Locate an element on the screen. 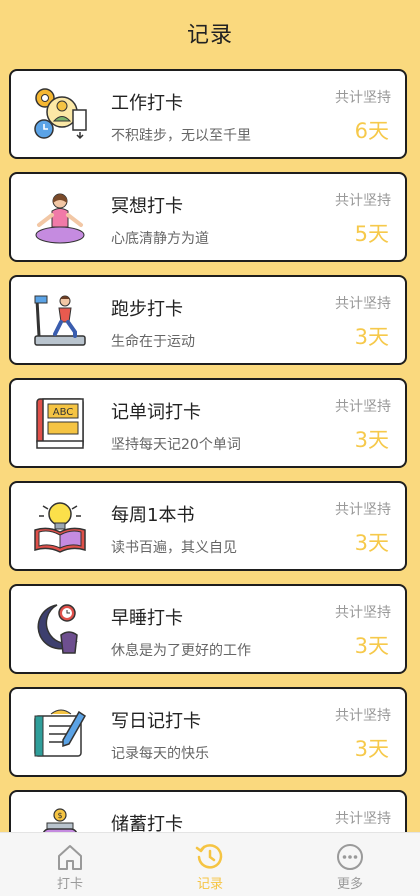 The width and height of the screenshot is (420, 896). tab-label: 记录 is located at coordinates (209, 884).